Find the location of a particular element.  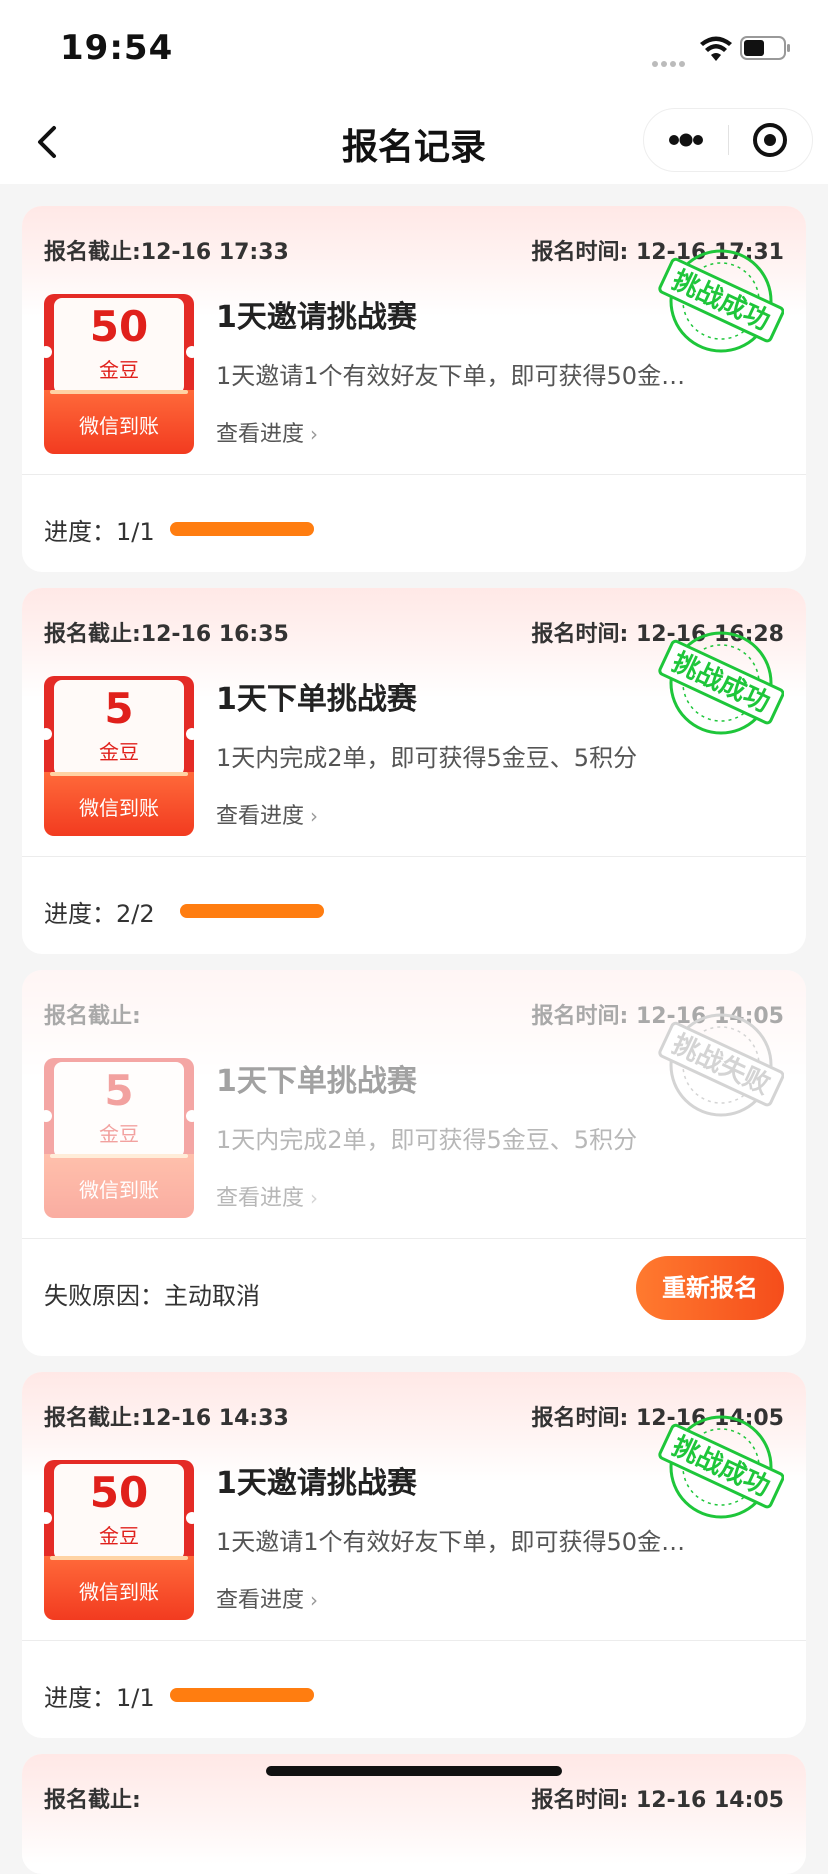

battery-icon is located at coordinates (765, 48).